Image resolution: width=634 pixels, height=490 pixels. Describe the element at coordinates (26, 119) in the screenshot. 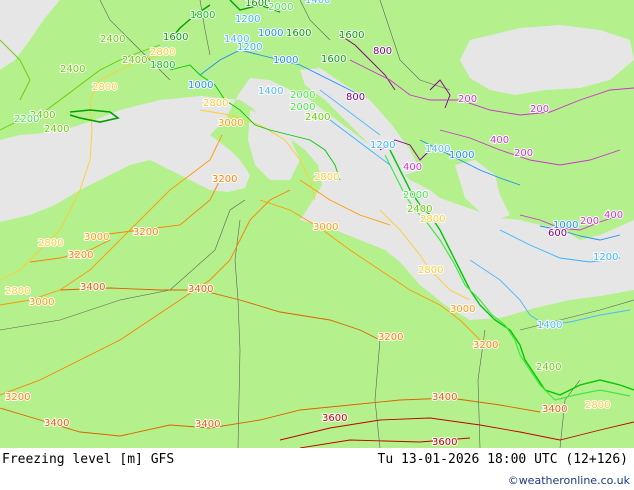

I see `contour-label: 2200` at that location.